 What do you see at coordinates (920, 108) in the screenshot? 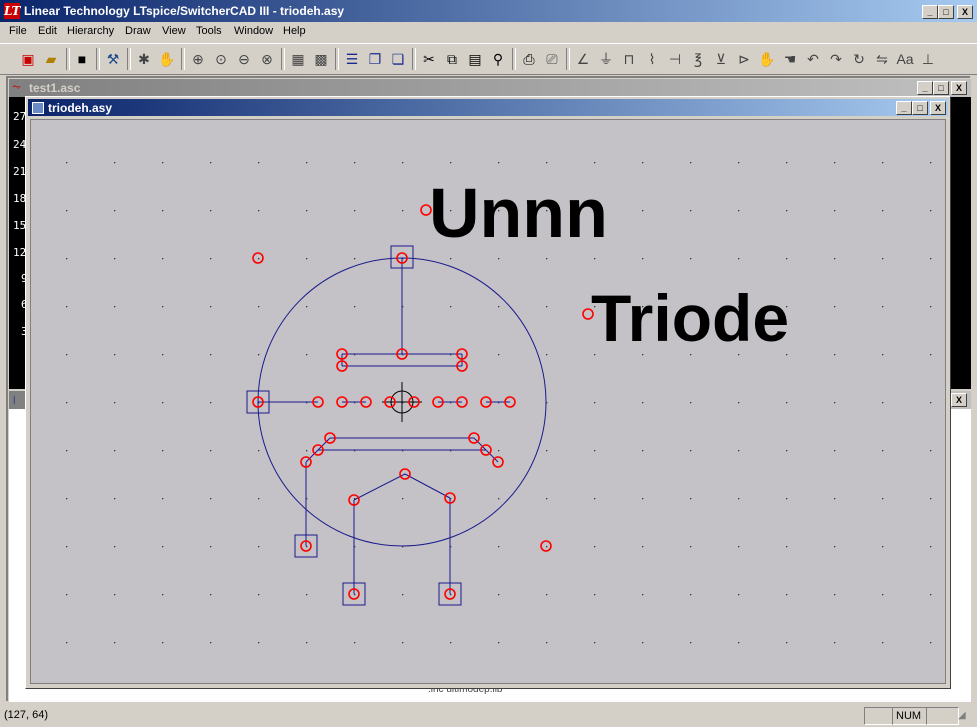
I see `symbol-maximize-button: □` at bounding box center [920, 108].